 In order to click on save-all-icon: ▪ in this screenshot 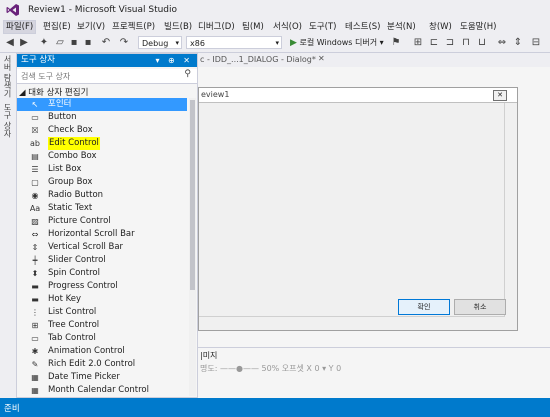, I will do `click(88, 43)`.